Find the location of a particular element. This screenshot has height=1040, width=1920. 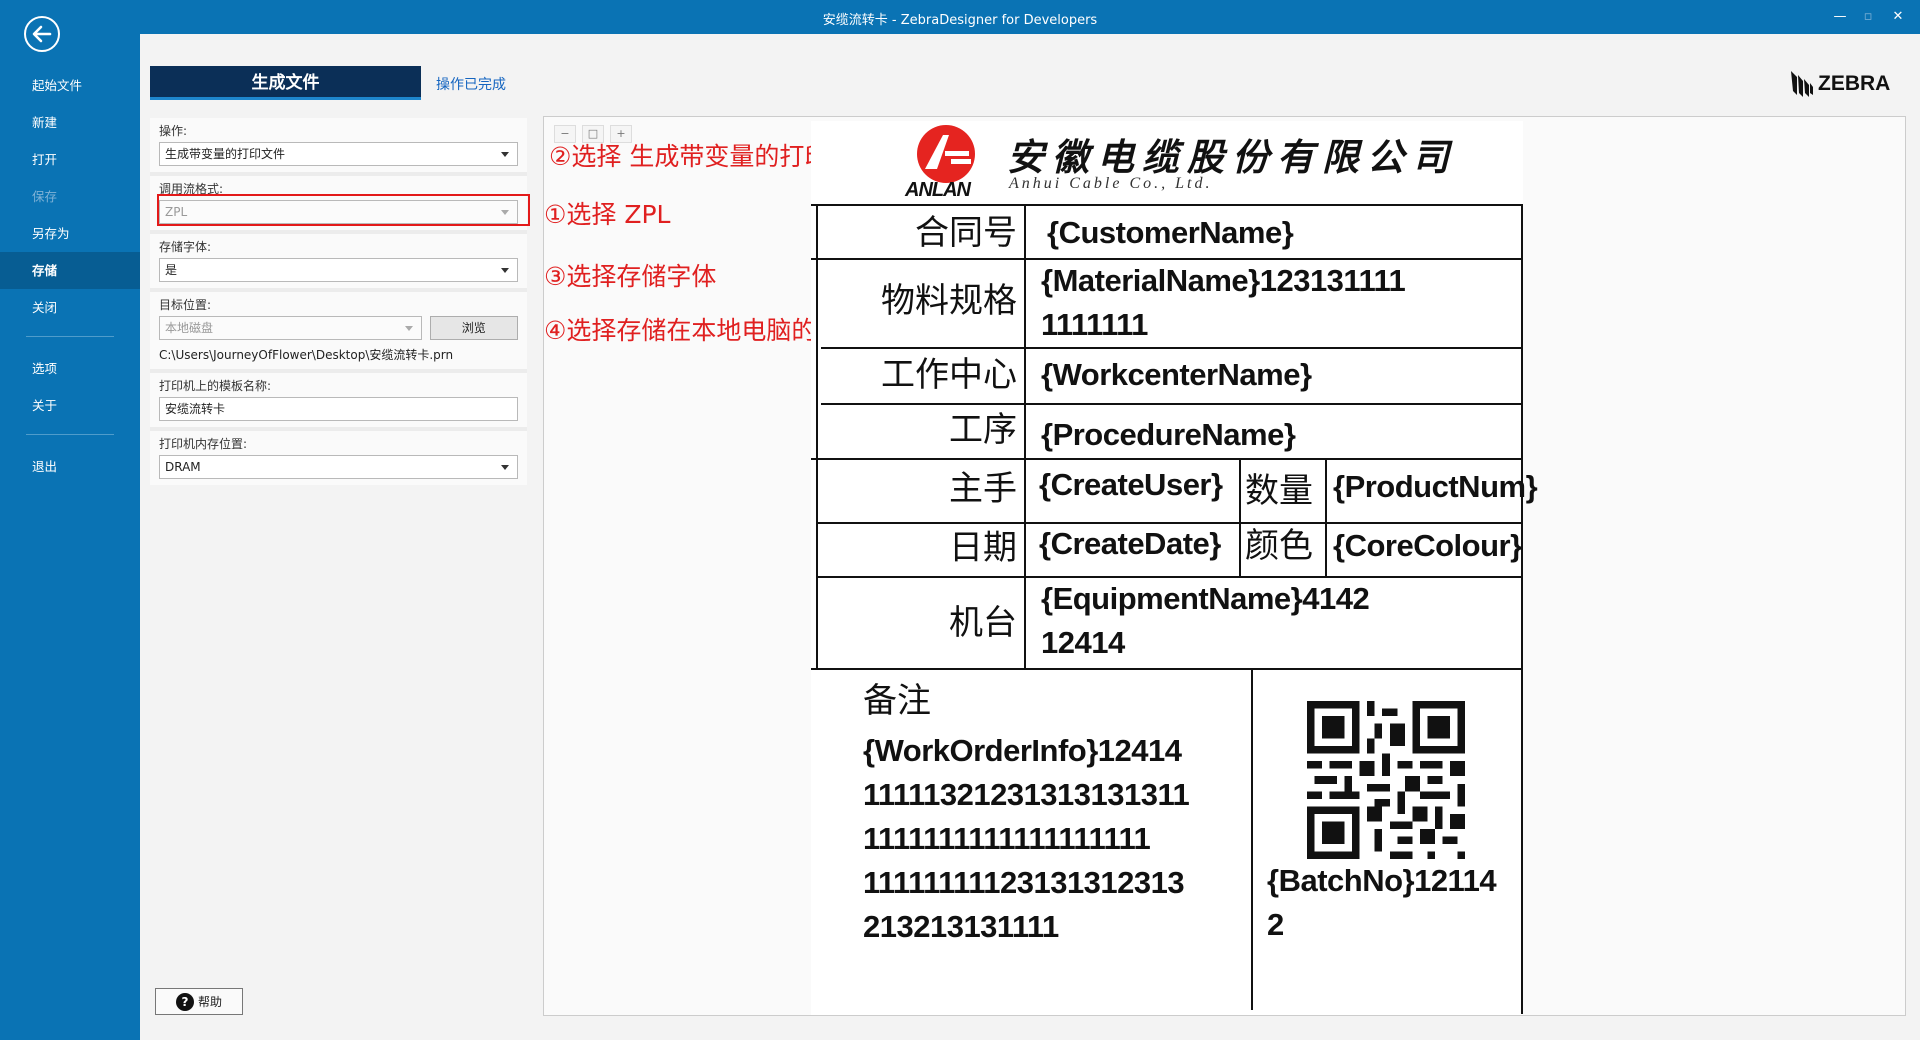

contract-value: {CustomerName} is located at coordinates (1170, 232).